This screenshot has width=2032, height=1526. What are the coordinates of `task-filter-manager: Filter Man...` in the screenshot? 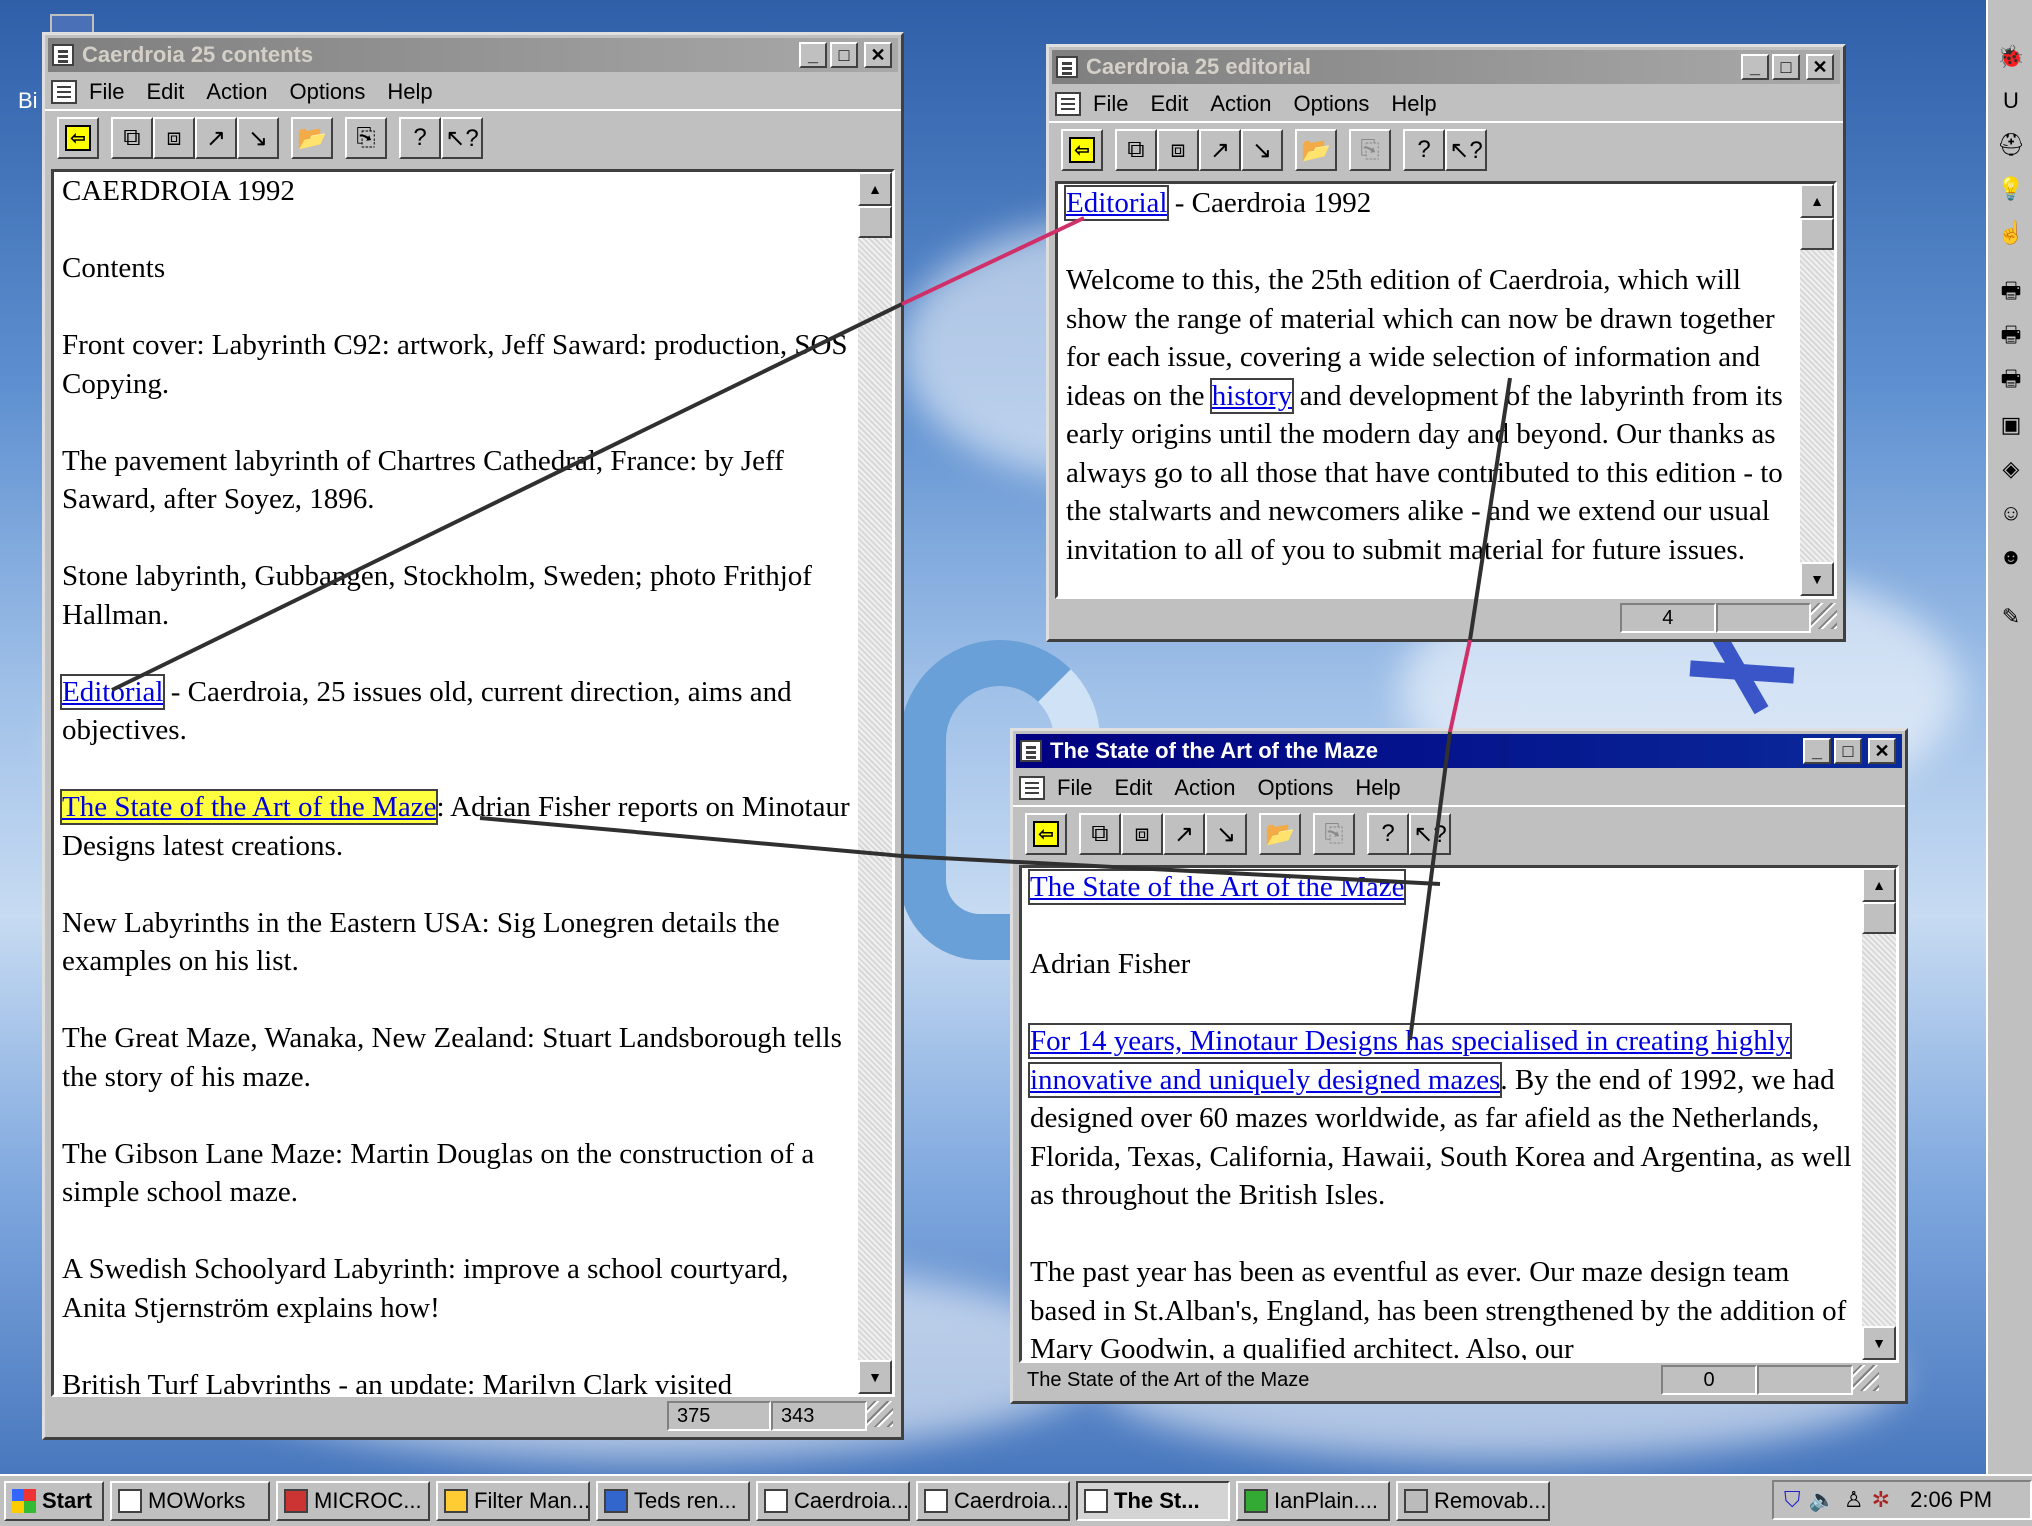 It's located at (513, 1501).